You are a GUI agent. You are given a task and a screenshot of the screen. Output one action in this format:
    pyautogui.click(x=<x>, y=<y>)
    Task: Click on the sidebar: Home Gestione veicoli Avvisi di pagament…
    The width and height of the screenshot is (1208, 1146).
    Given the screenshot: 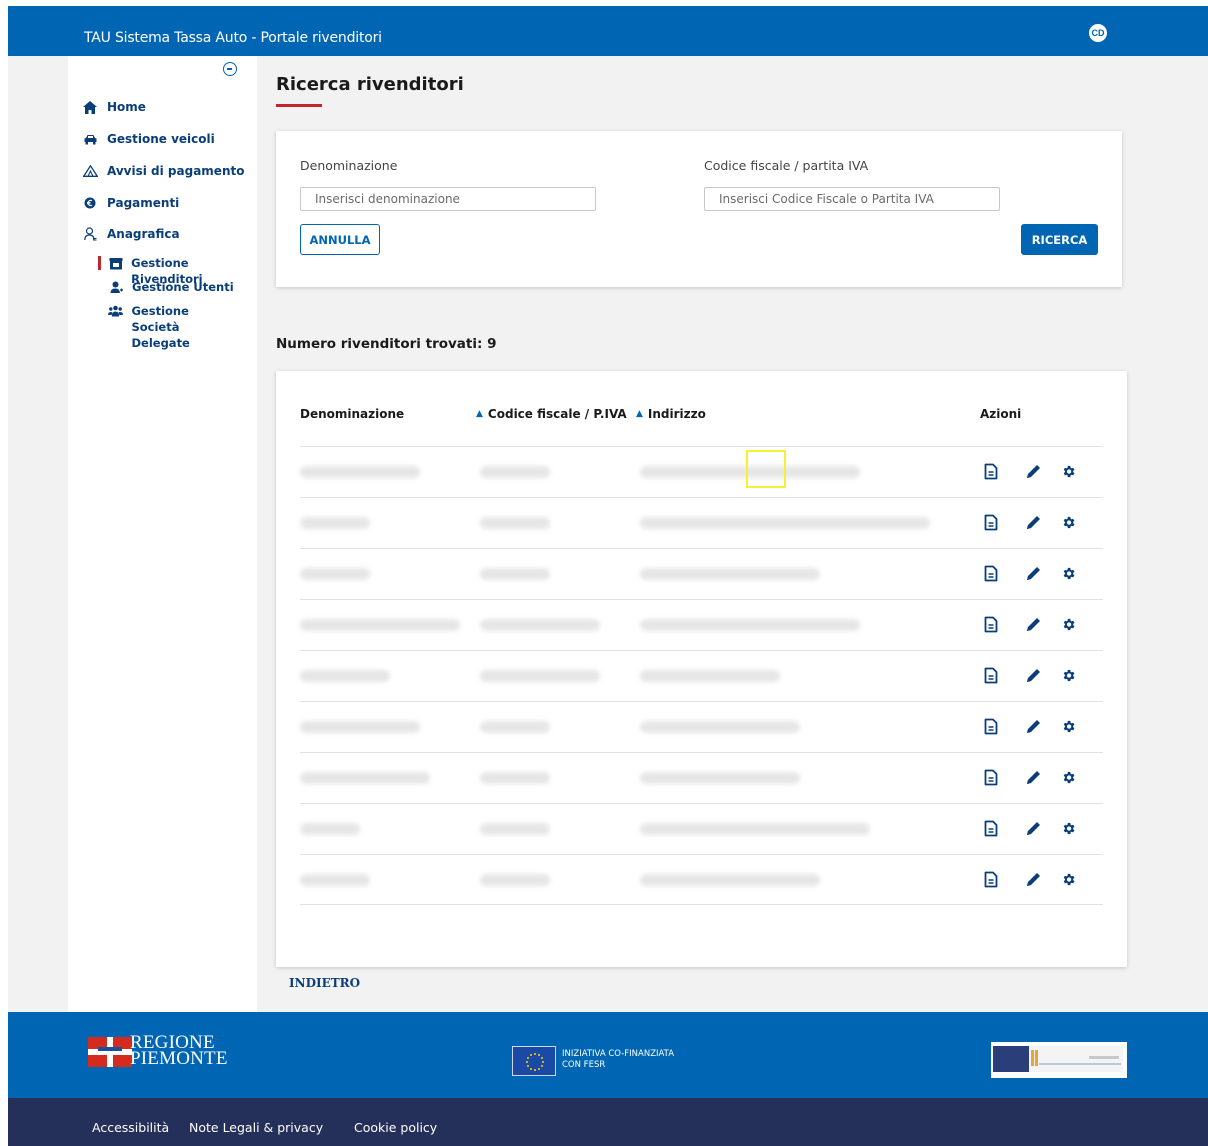 What is the action you would take?
    pyautogui.click(x=162, y=534)
    